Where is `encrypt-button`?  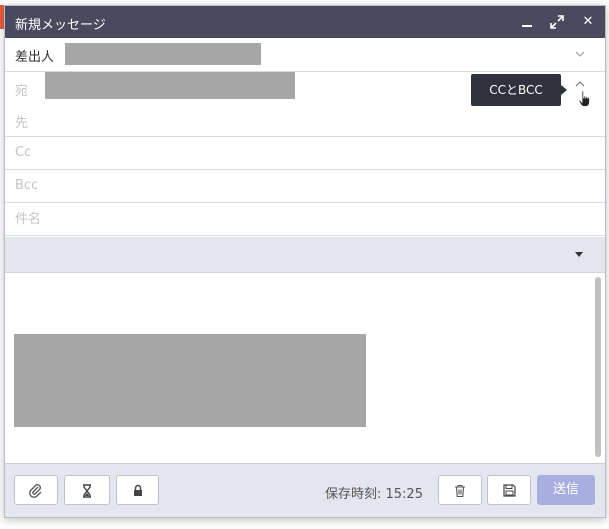
encrypt-button is located at coordinates (137, 490).